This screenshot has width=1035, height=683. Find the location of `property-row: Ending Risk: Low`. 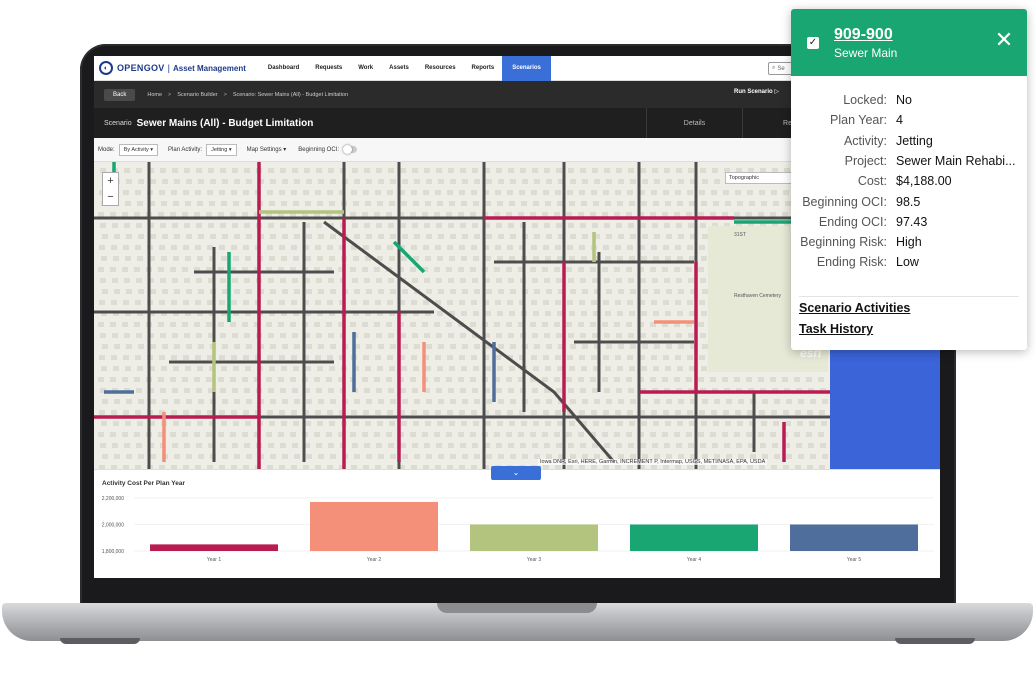

property-row: Ending Risk: Low is located at coordinates (909, 263).